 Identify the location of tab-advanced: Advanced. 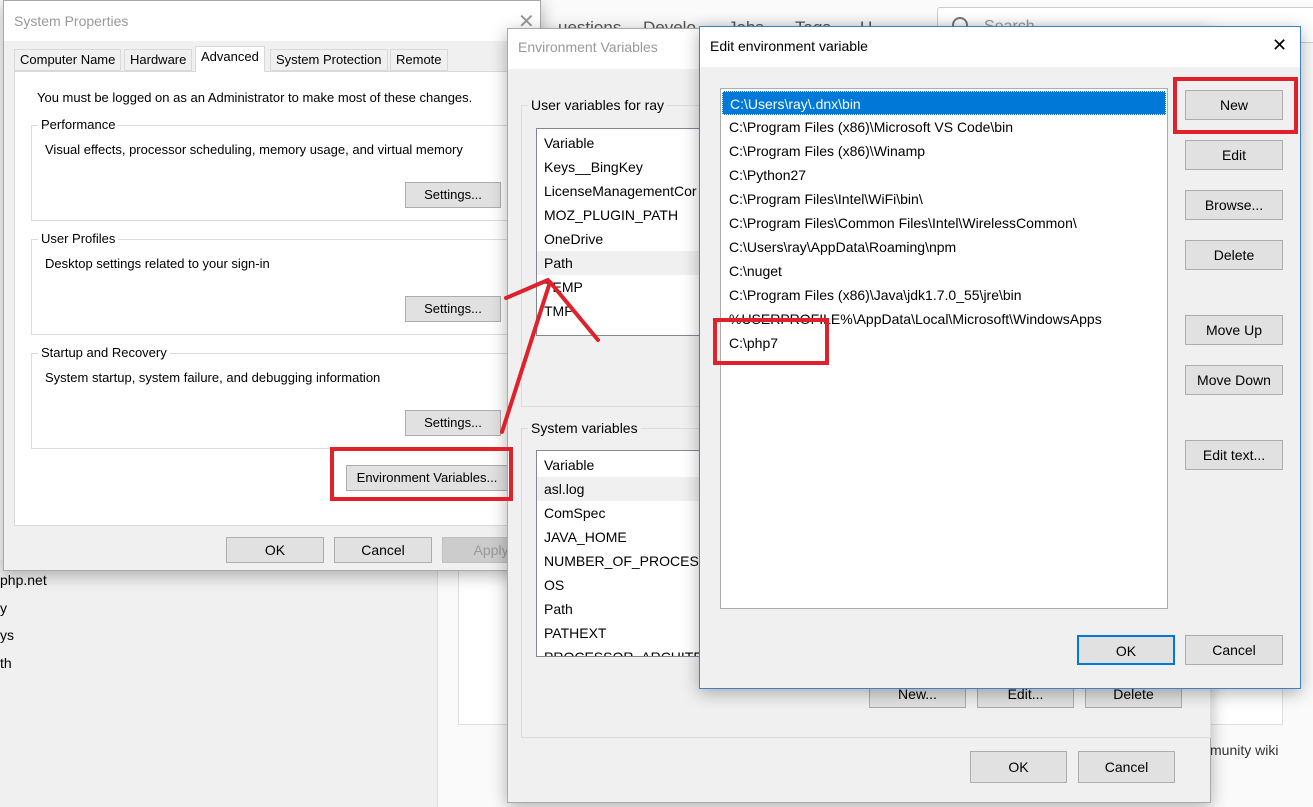
(230, 59).